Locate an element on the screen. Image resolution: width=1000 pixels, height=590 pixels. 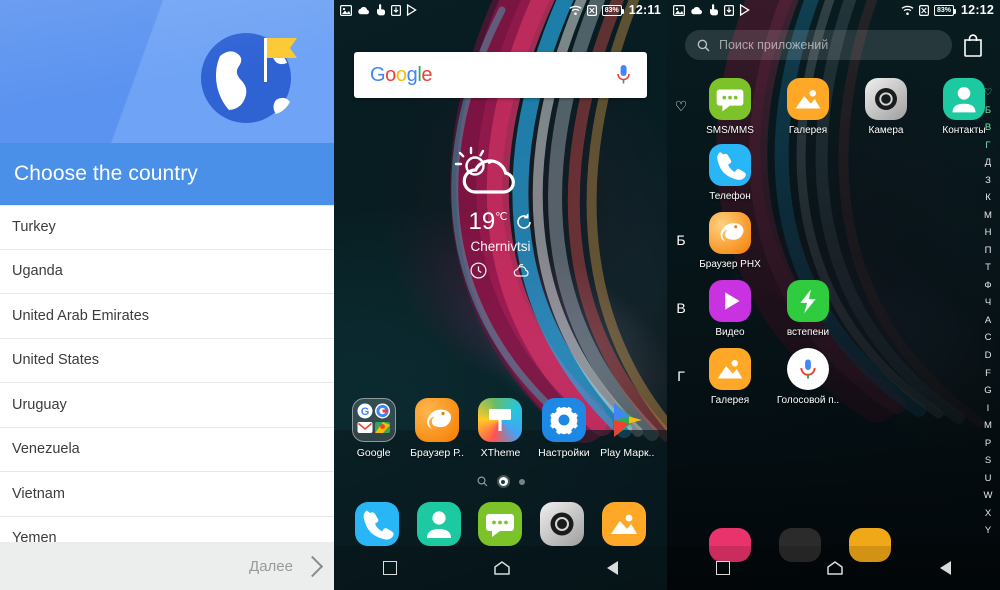
status-clock: 12:12 is located at coordinates (977, 10).